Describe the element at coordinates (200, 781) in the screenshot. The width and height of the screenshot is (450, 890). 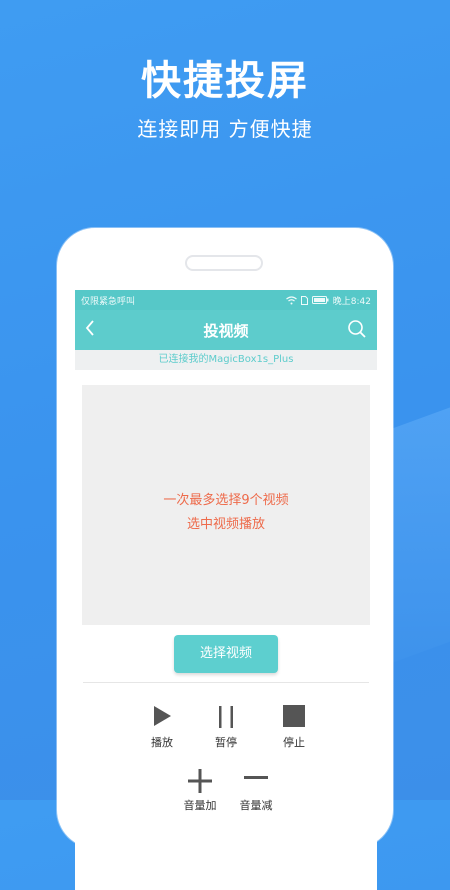
I see `plus-icon` at that location.